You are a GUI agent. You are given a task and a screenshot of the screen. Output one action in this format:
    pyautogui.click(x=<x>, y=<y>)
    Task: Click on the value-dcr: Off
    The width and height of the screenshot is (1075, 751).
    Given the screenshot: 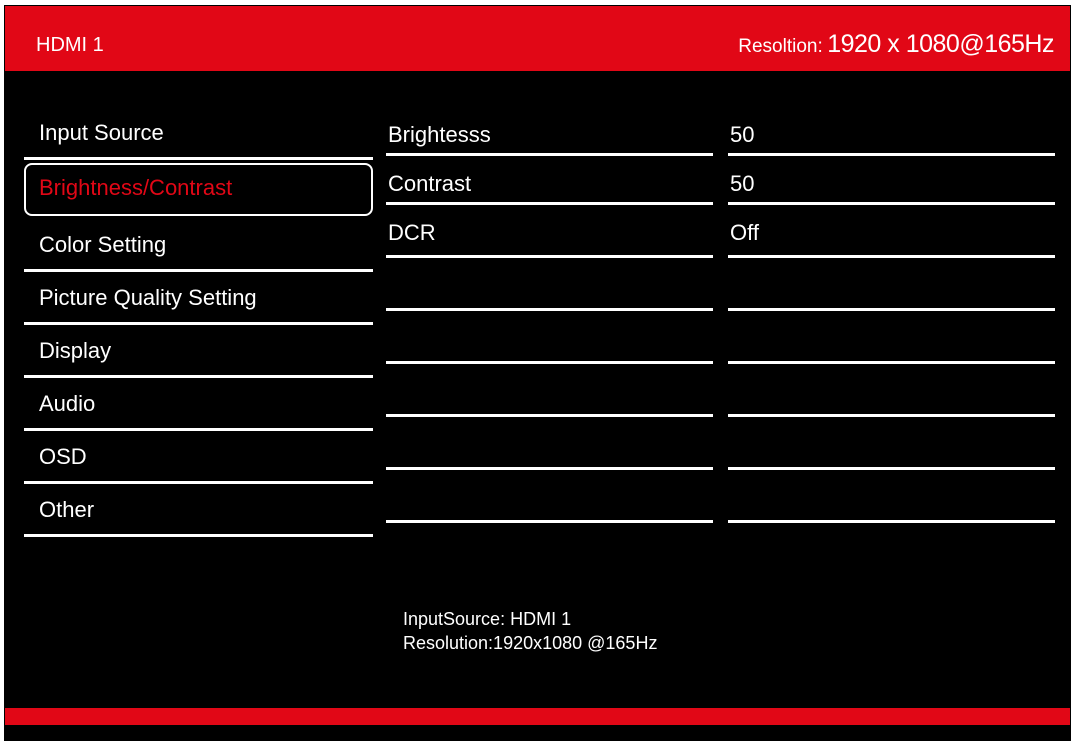 What is the action you would take?
    pyautogui.click(x=891, y=231)
    